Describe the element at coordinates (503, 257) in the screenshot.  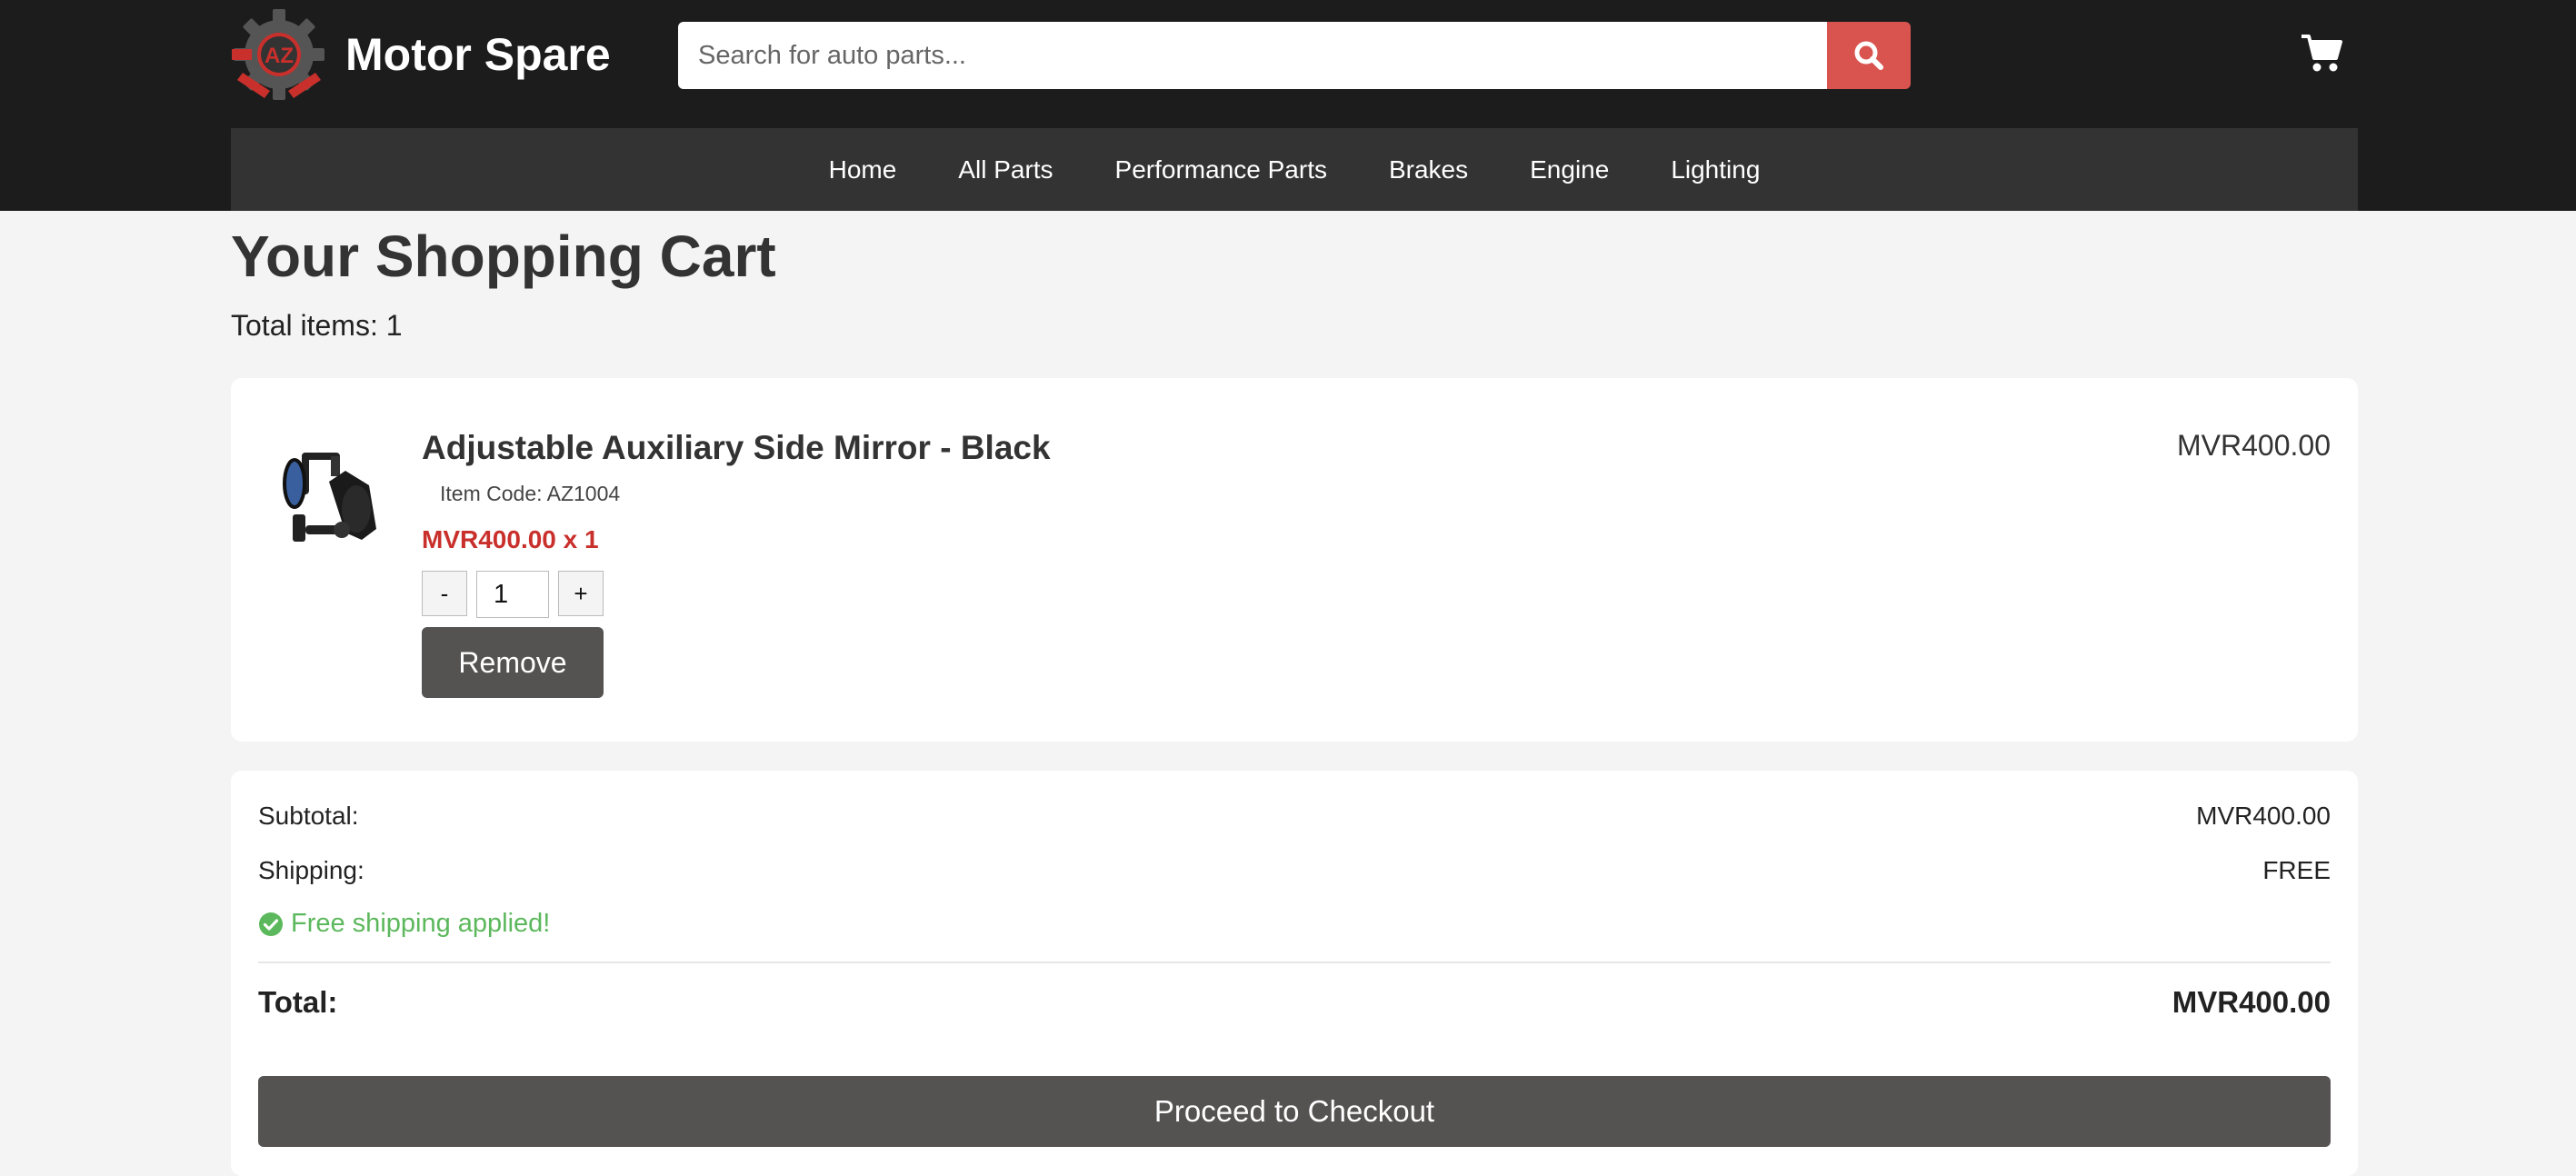
I see `page-title: Your Shopping Cart` at that location.